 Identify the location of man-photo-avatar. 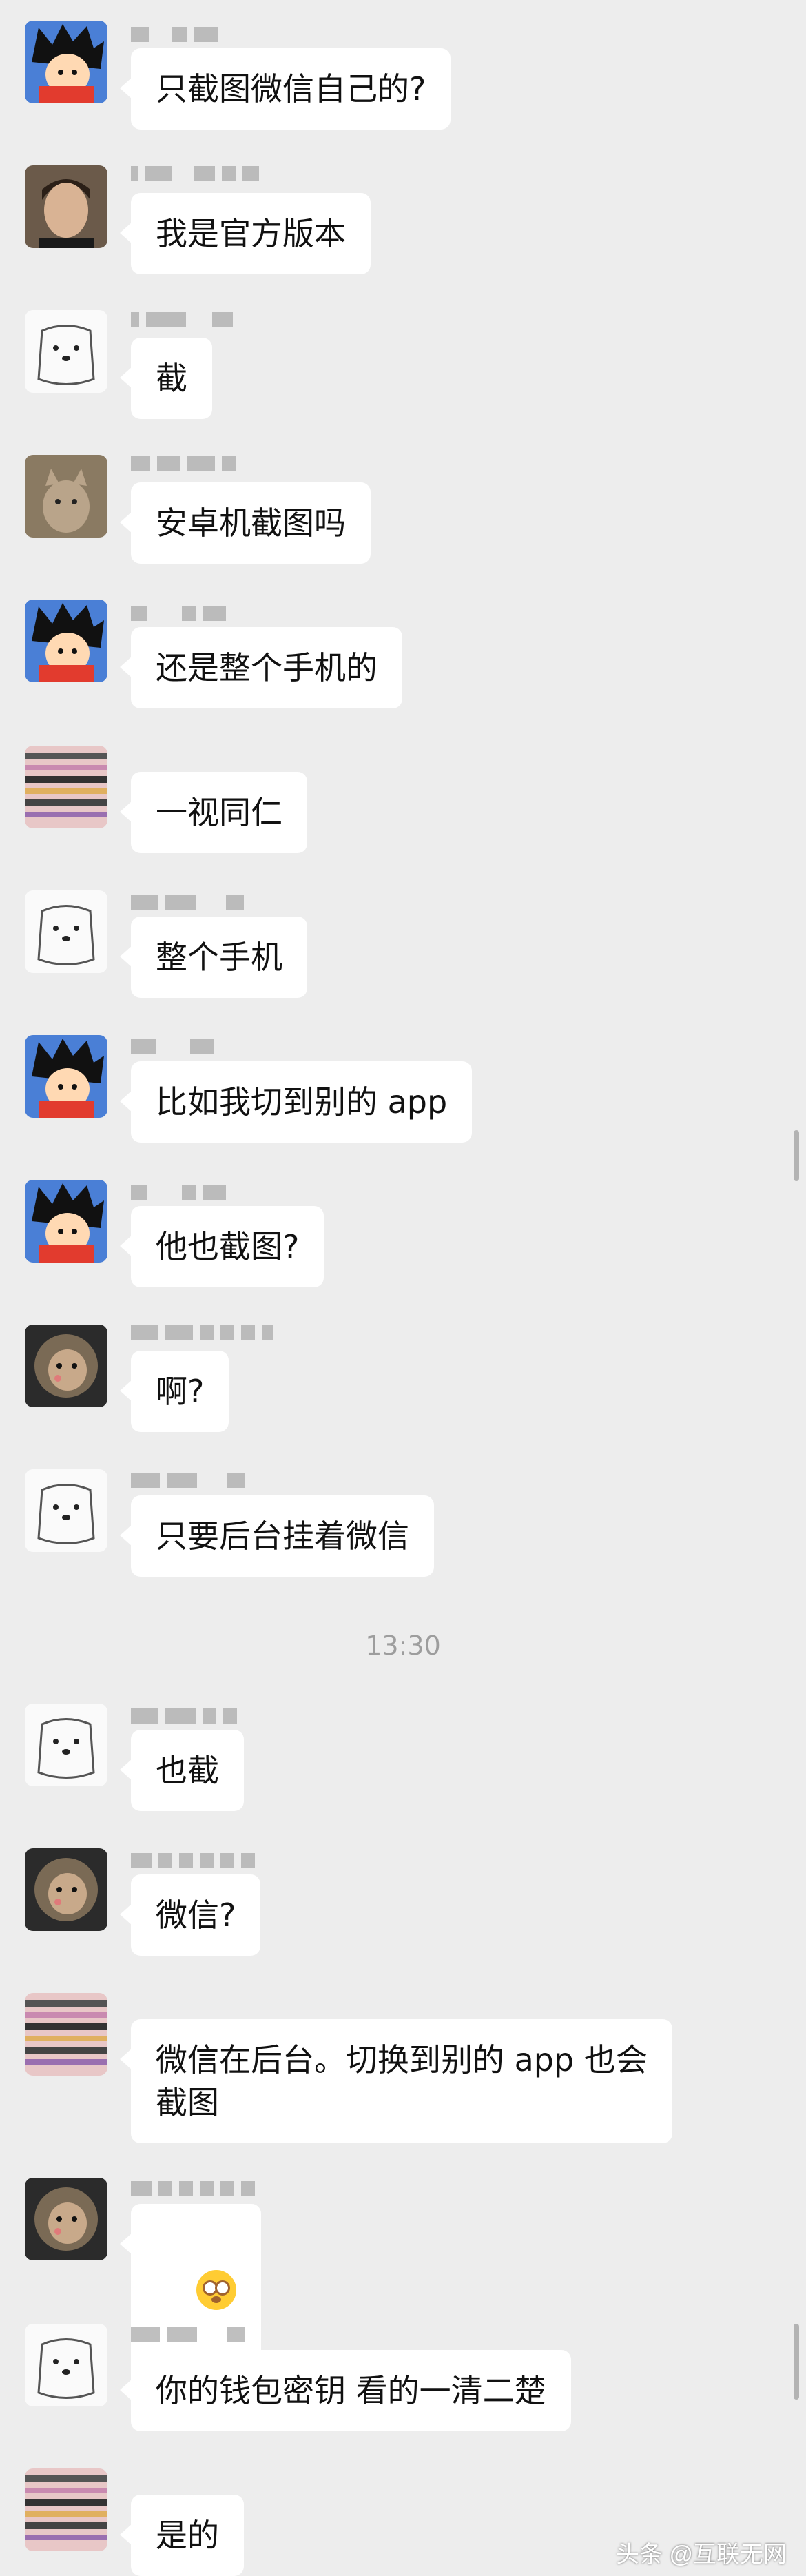
(66, 206).